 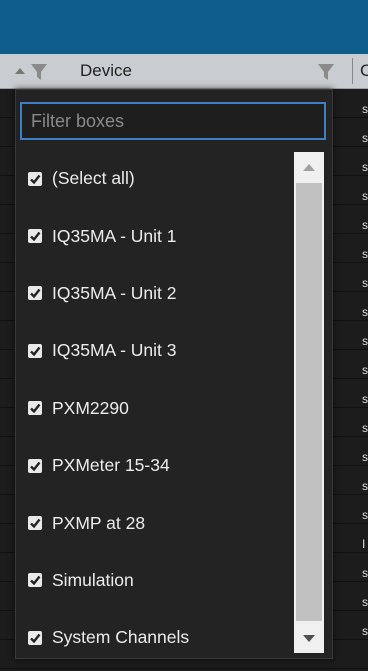 What do you see at coordinates (173, 121) in the screenshot?
I see `filter-input` at bounding box center [173, 121].